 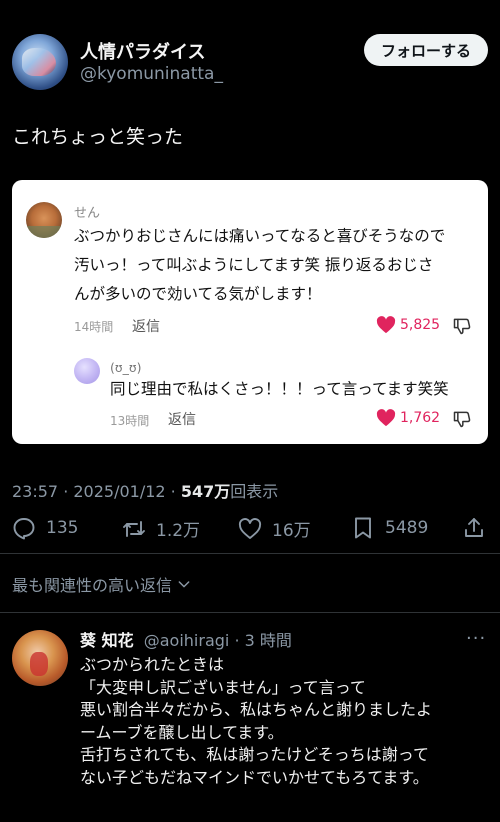 I want to click on retweet-button: 1.2万, so click(x=161, y=528).